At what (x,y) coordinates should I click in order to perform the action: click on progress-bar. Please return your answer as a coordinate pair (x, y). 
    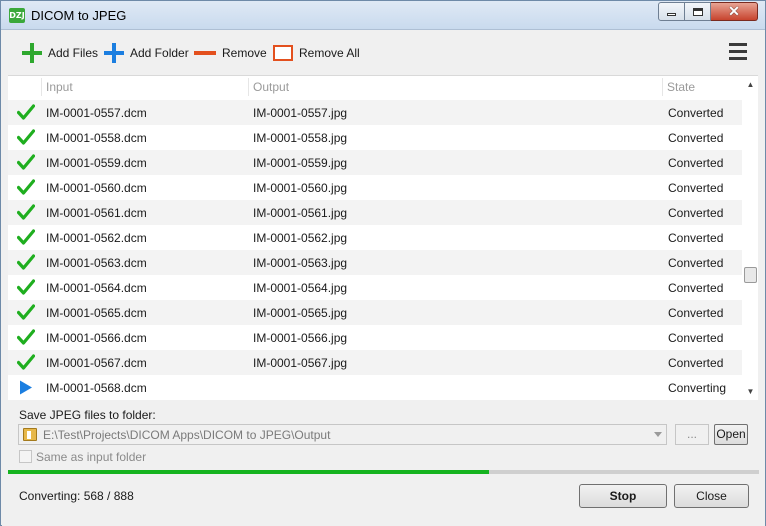
    Looking at the image, I should click on (383, 472).